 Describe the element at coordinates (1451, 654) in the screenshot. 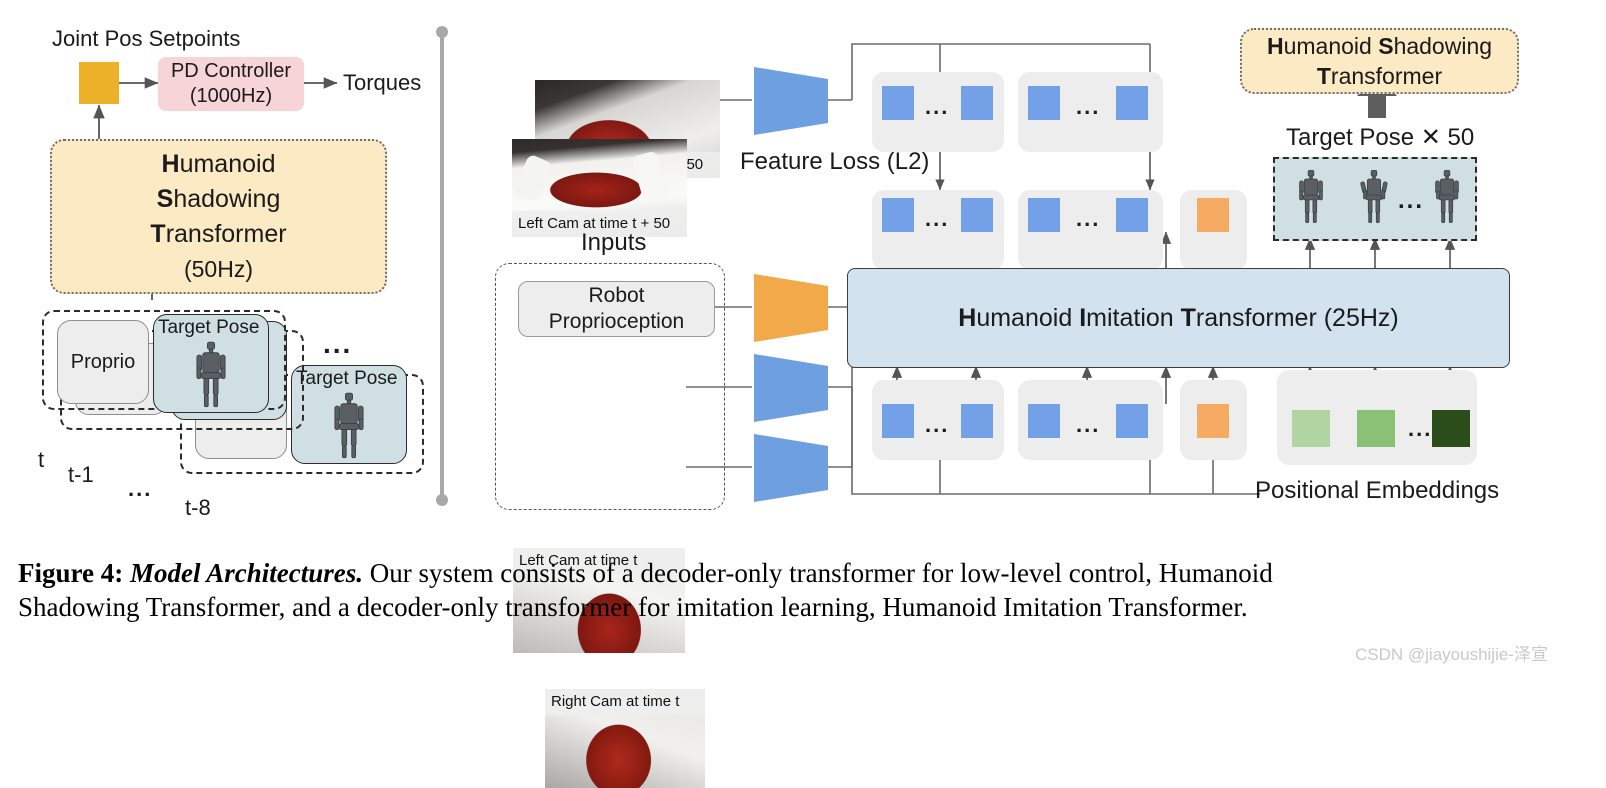

I see `watermark: CSDN @jiayoushijie-泽宣` at that location.